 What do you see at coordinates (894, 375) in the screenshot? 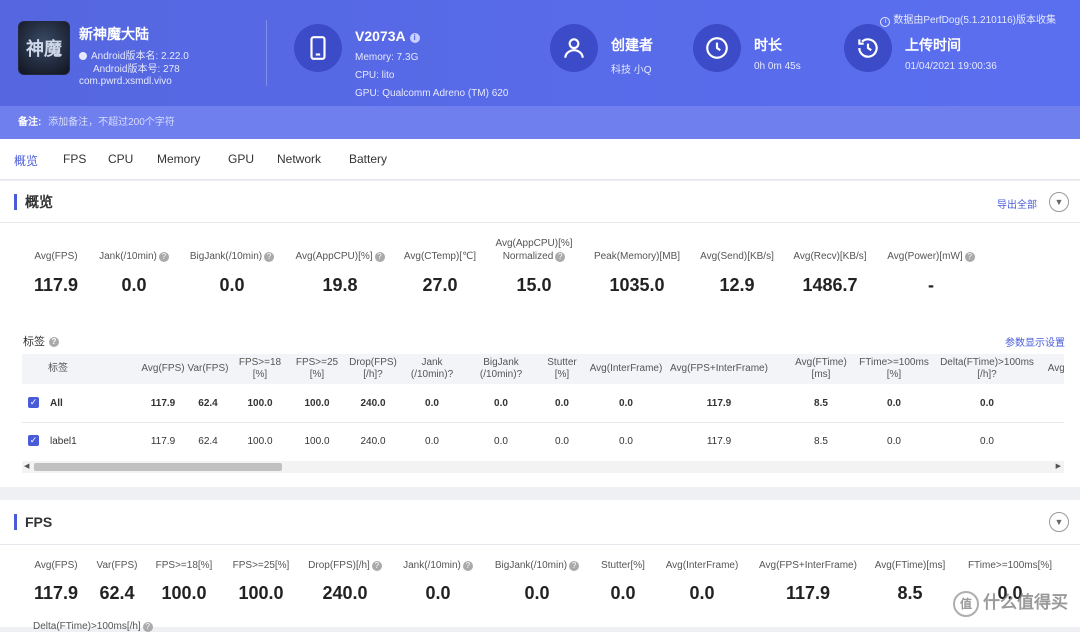
I see `column-header-line: [%]` at bounding box center [894, 375].